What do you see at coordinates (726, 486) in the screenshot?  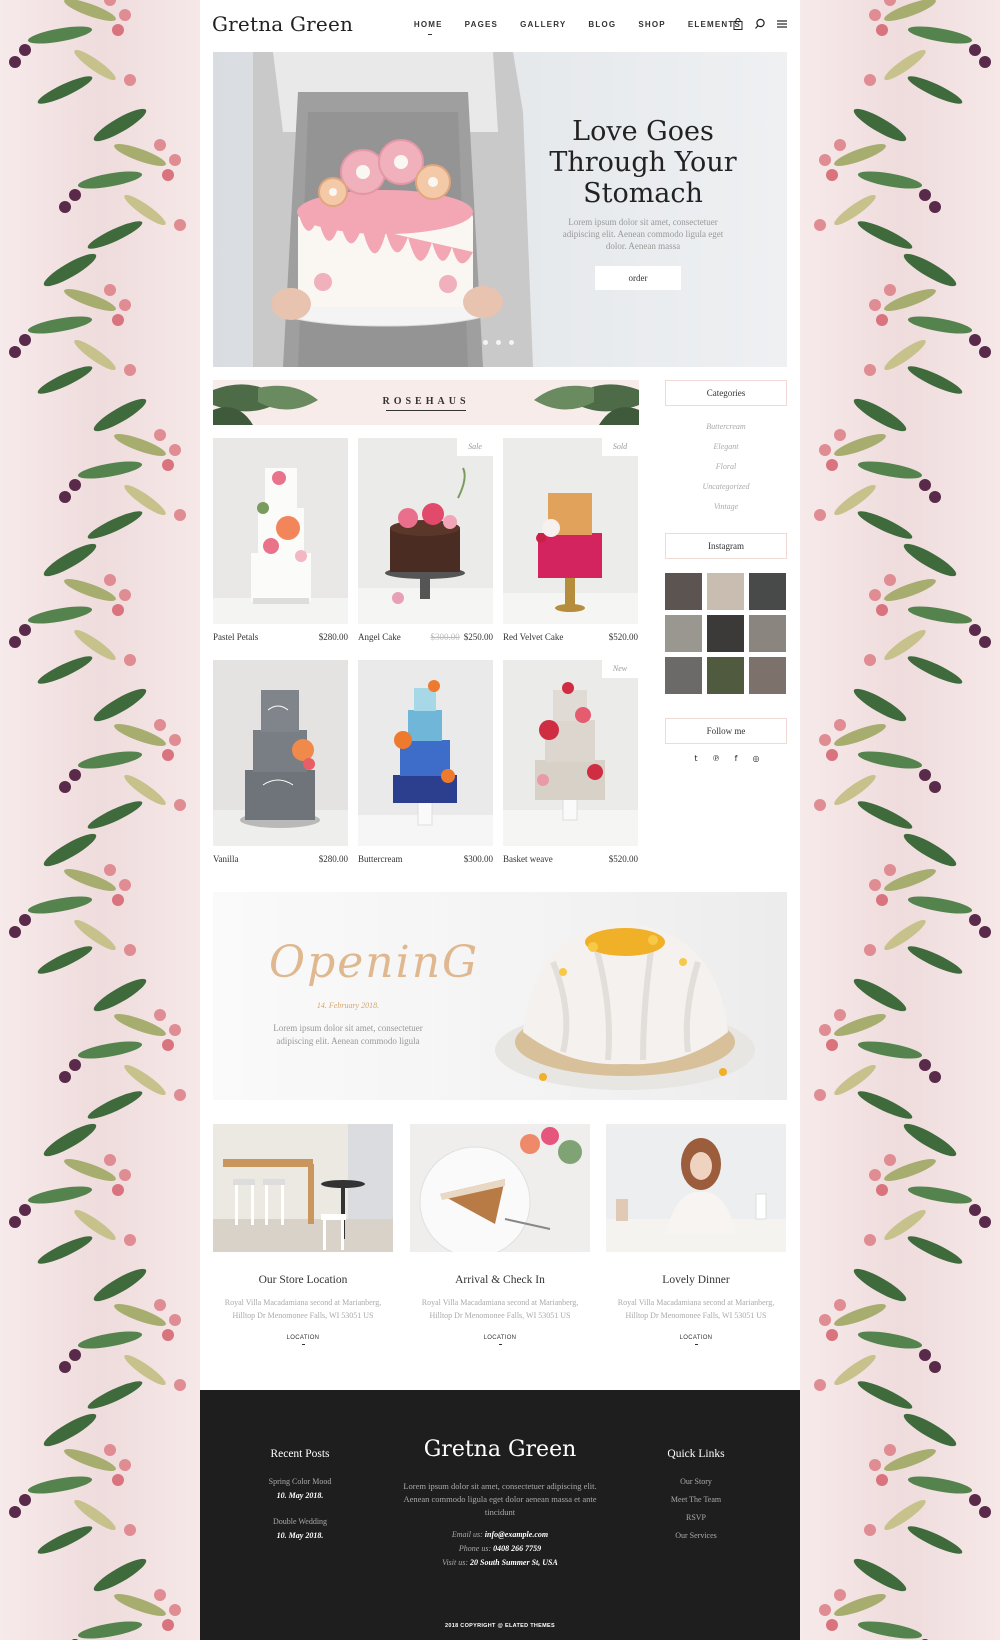 I see `category-link-uncategorized: Uncategorized` at bounding box center [726, 486].